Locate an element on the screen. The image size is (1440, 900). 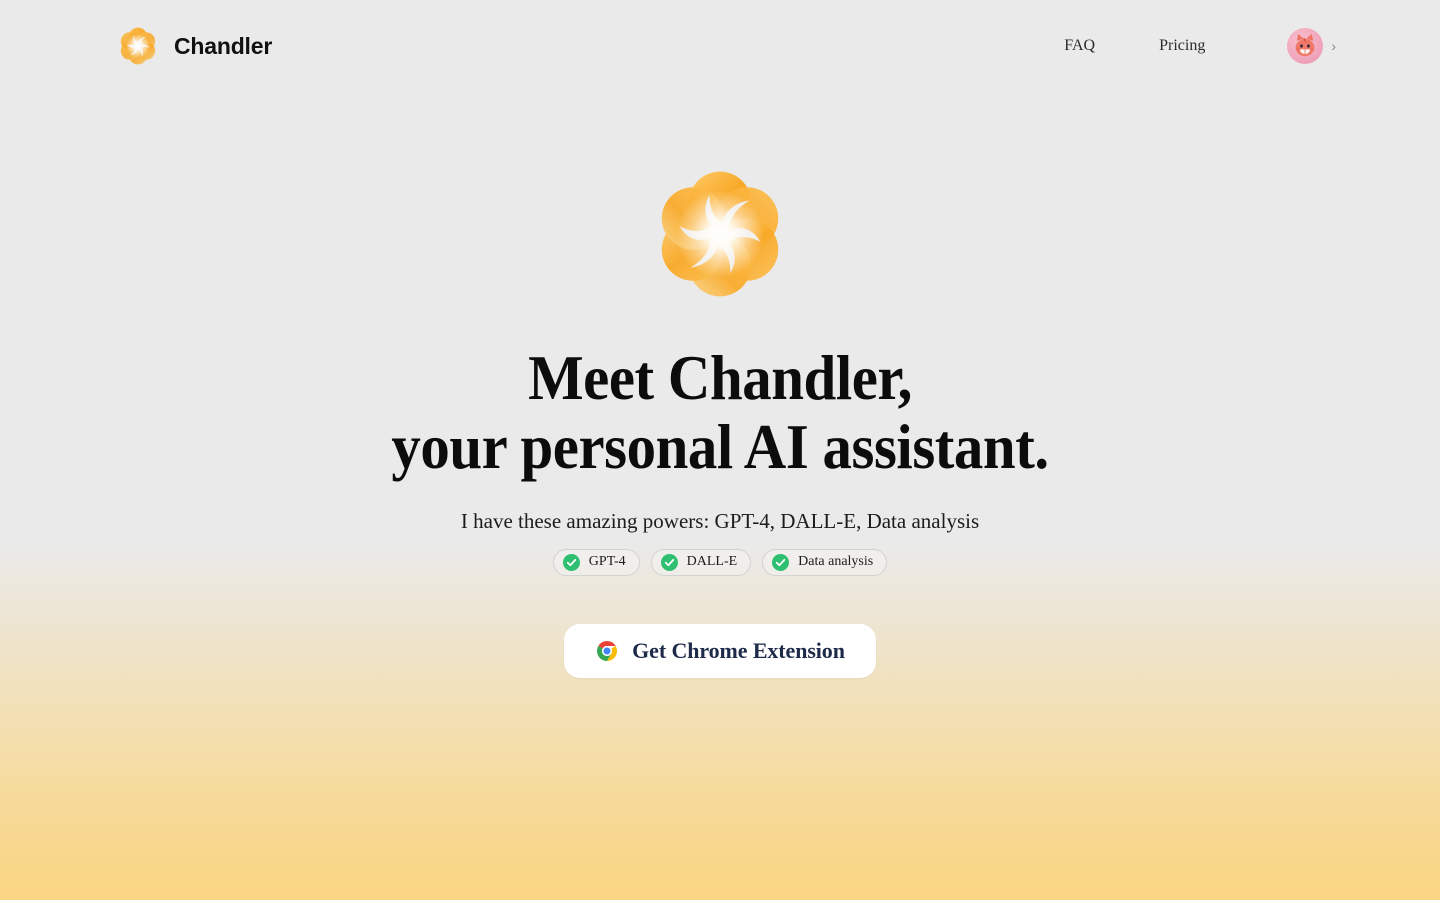
chevron-right-icon: › is located at coordinates (1333, 46).